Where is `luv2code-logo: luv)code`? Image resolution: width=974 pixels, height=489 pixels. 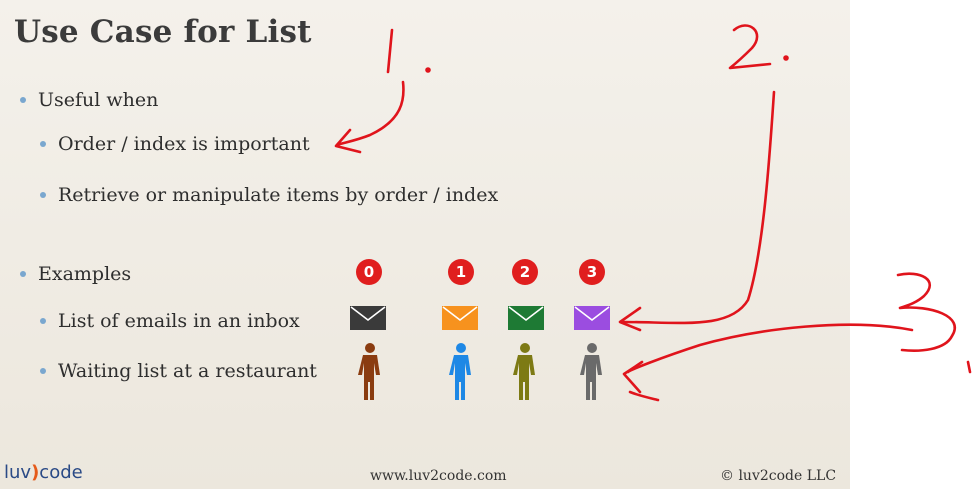
luv2code-logo: luv)code is located at coordinates (43, 472).